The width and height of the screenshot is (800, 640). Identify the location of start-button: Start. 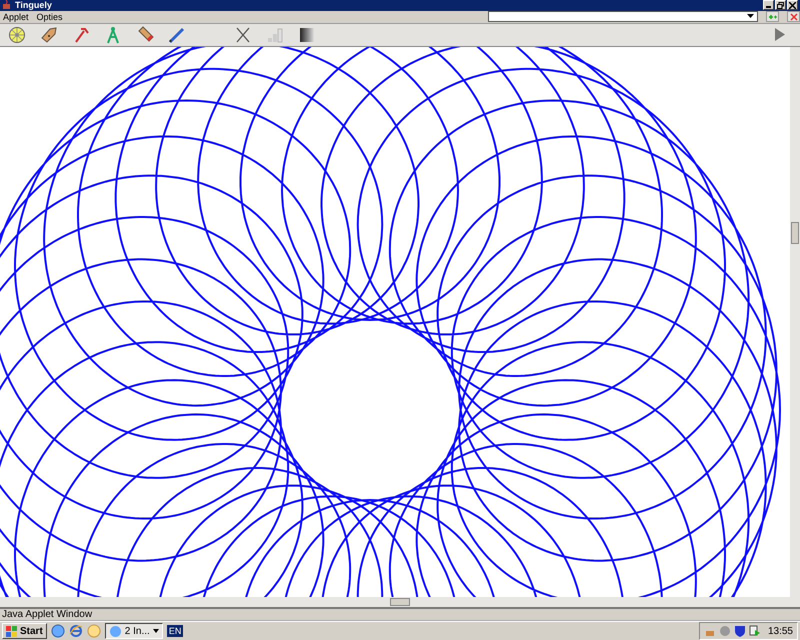
(24, 631).